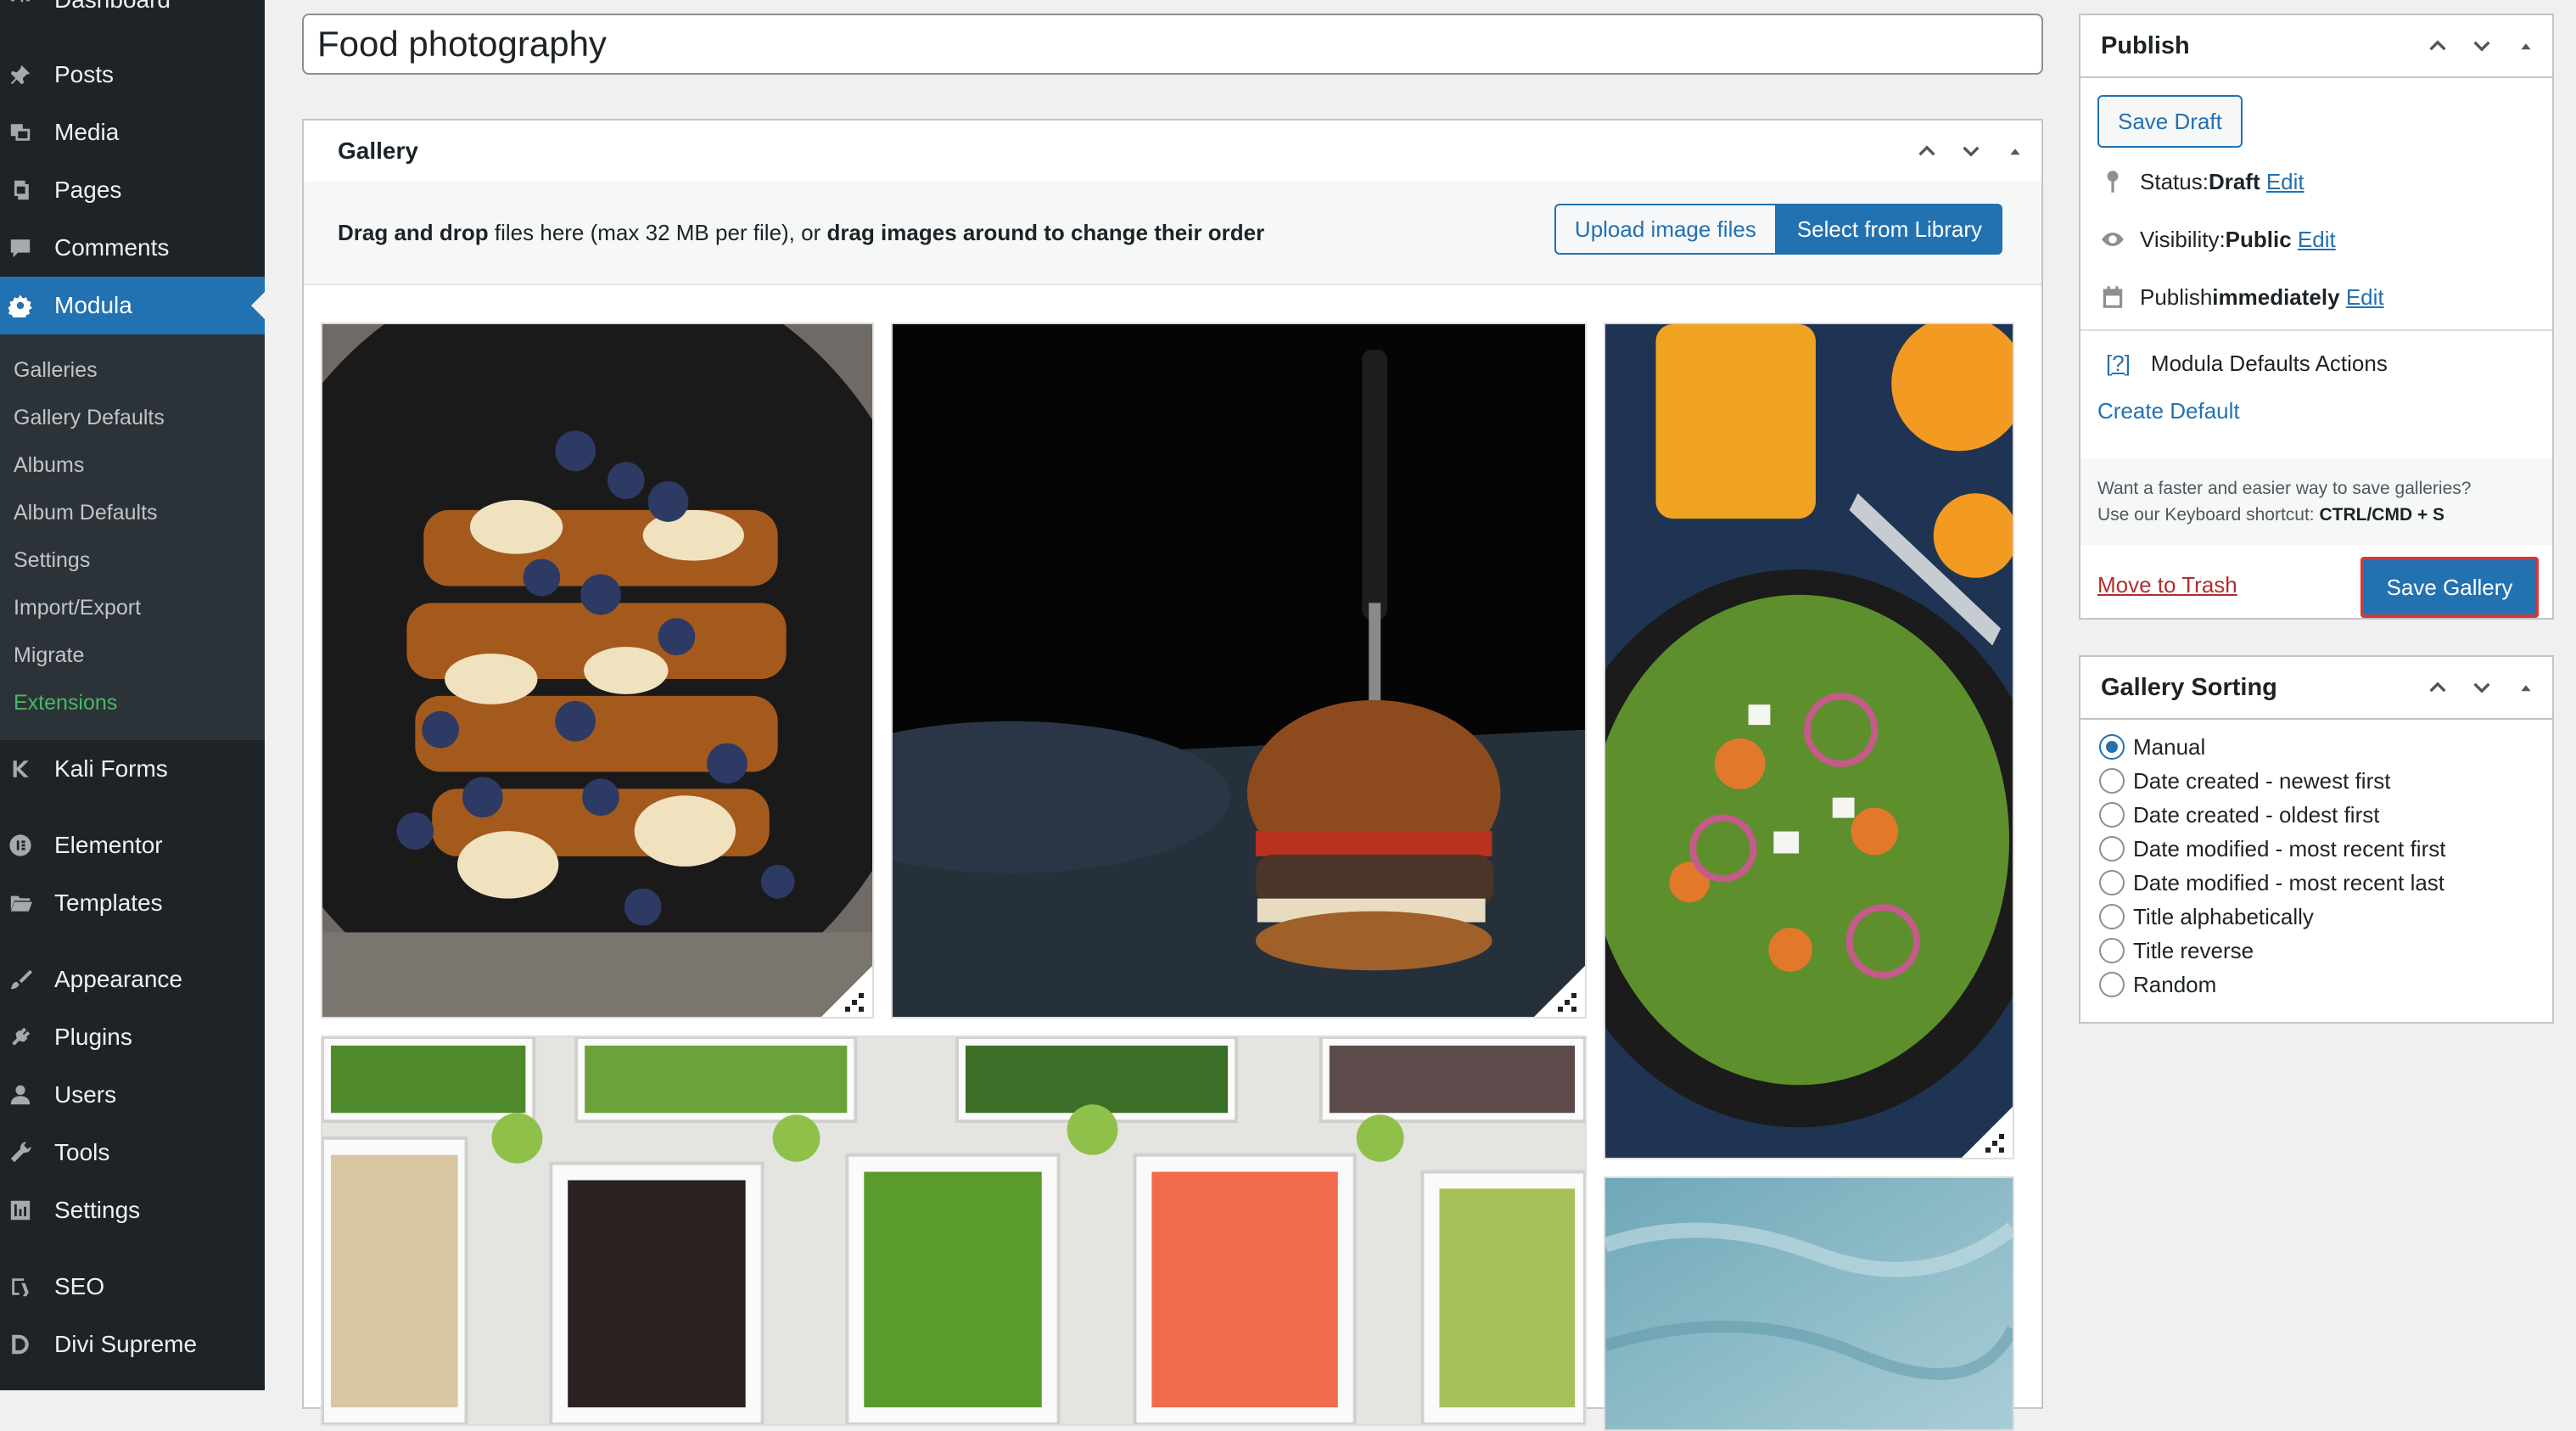 This screenshot has height=1431, width=2576. I want to click on submenu-item-extensions: Extensions, so click(65, 703).